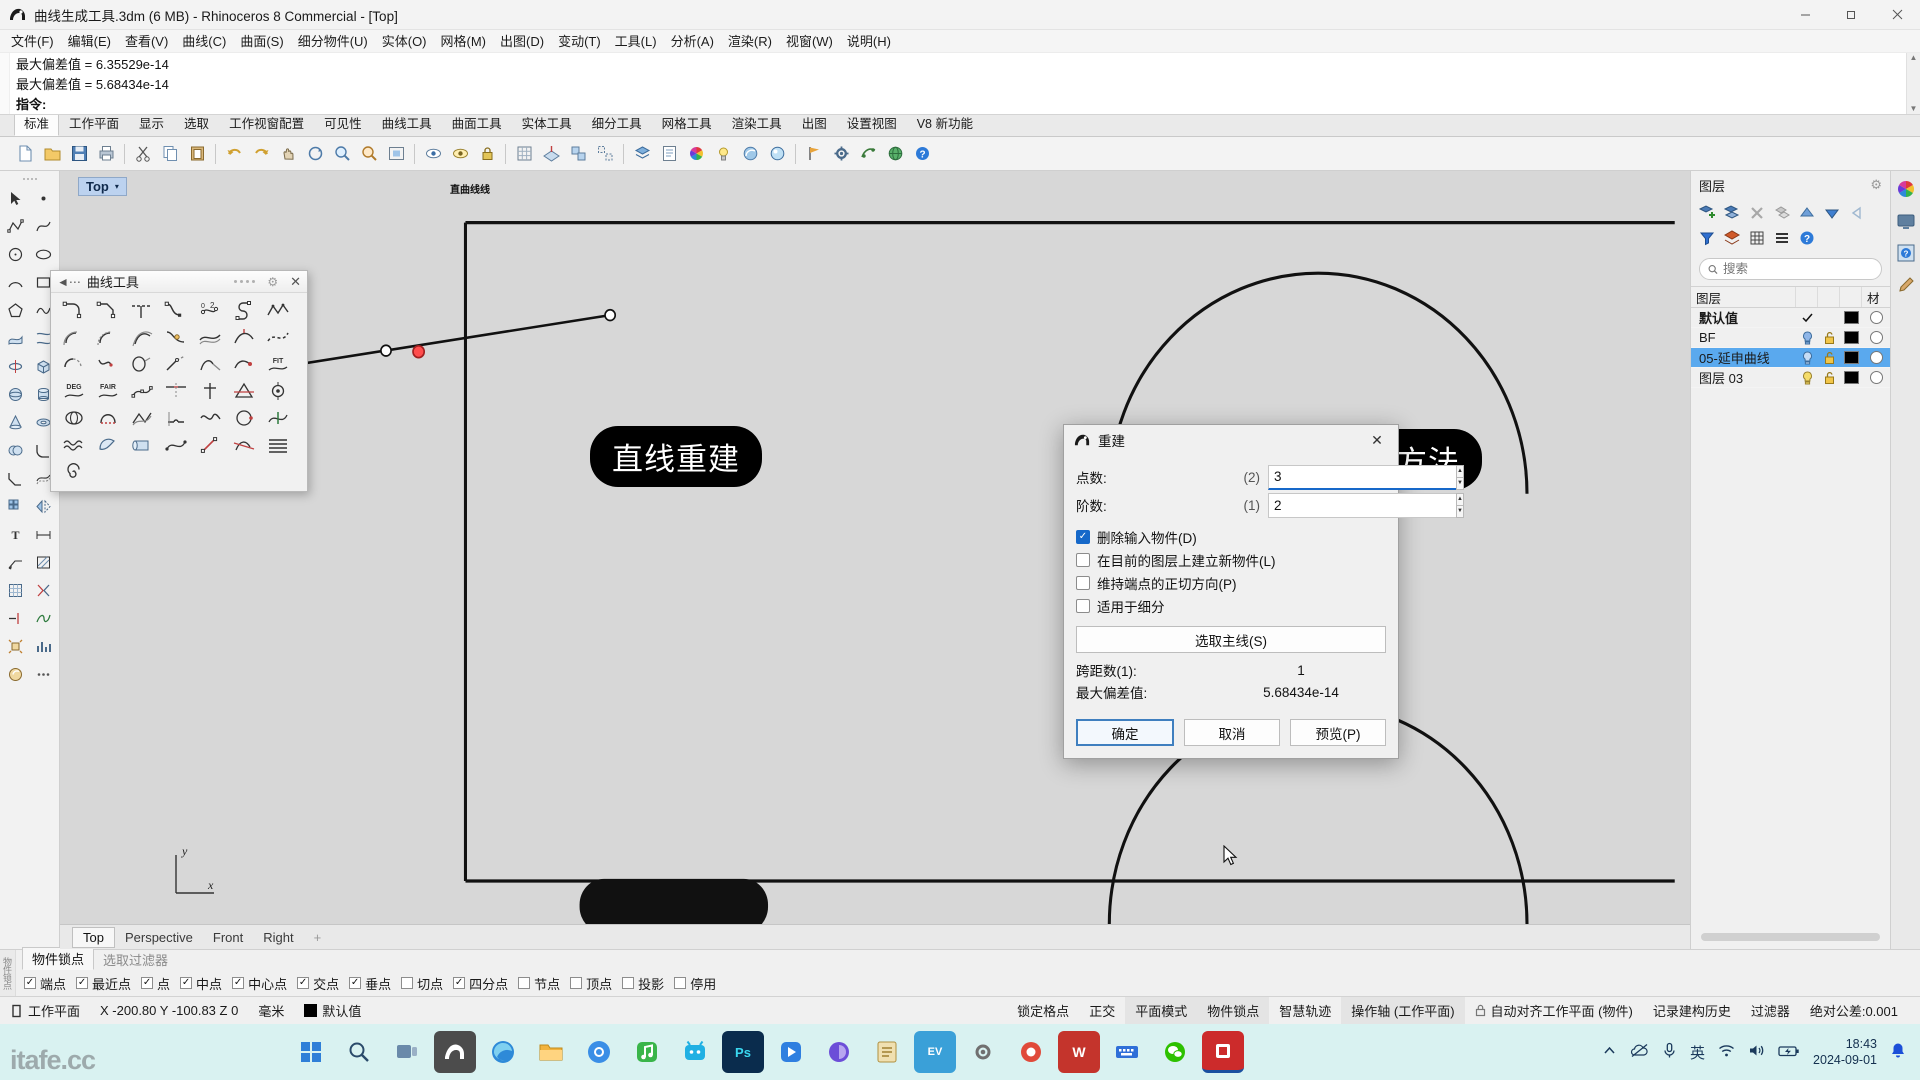  I want to click on osnap-end: ✓ 端点, so click(45, 983).